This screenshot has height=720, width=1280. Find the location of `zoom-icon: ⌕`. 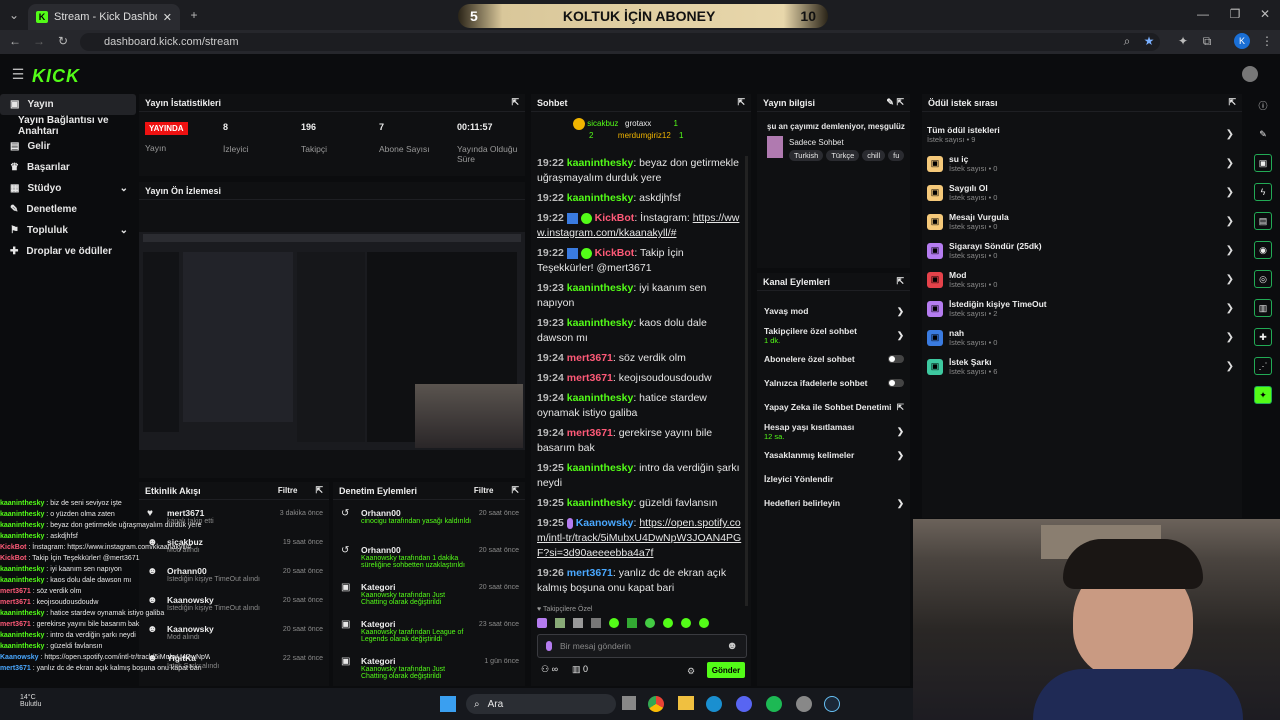

zoom-icon: ⌕ is located at coordinates (1127, 41).